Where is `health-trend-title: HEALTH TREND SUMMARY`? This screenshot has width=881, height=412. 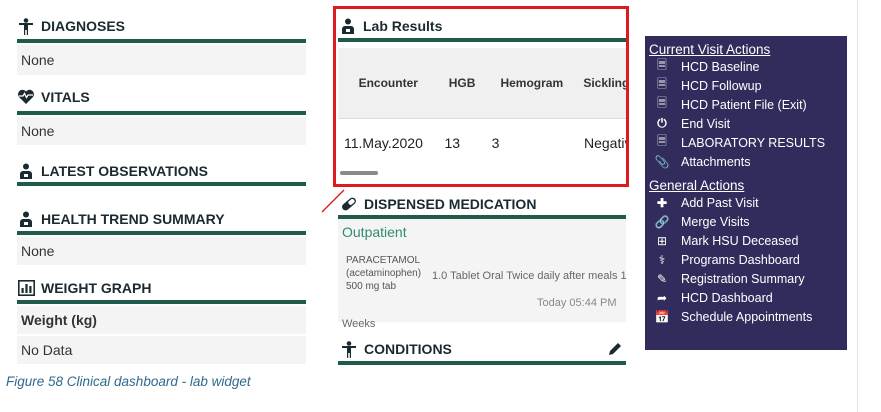 health-trend-title: HEALTH TREND SUMMARY is located at coordinates (133, 219).